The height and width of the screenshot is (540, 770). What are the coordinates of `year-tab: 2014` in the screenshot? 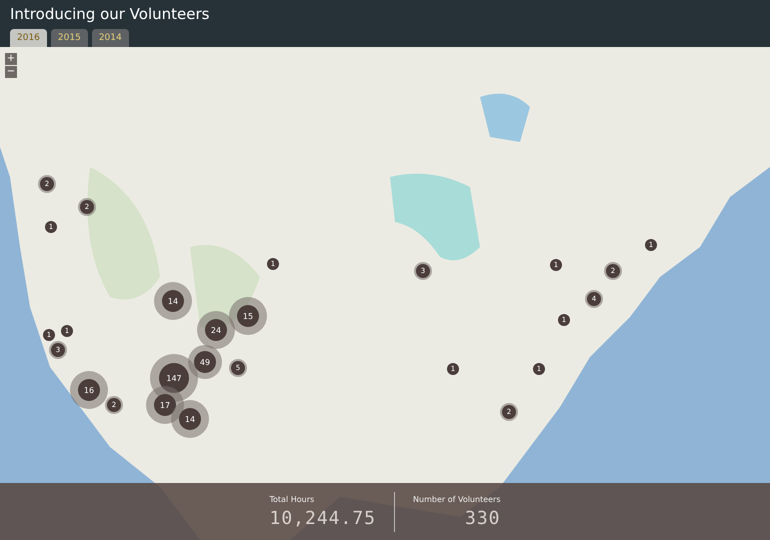 It's located at (110, 38).